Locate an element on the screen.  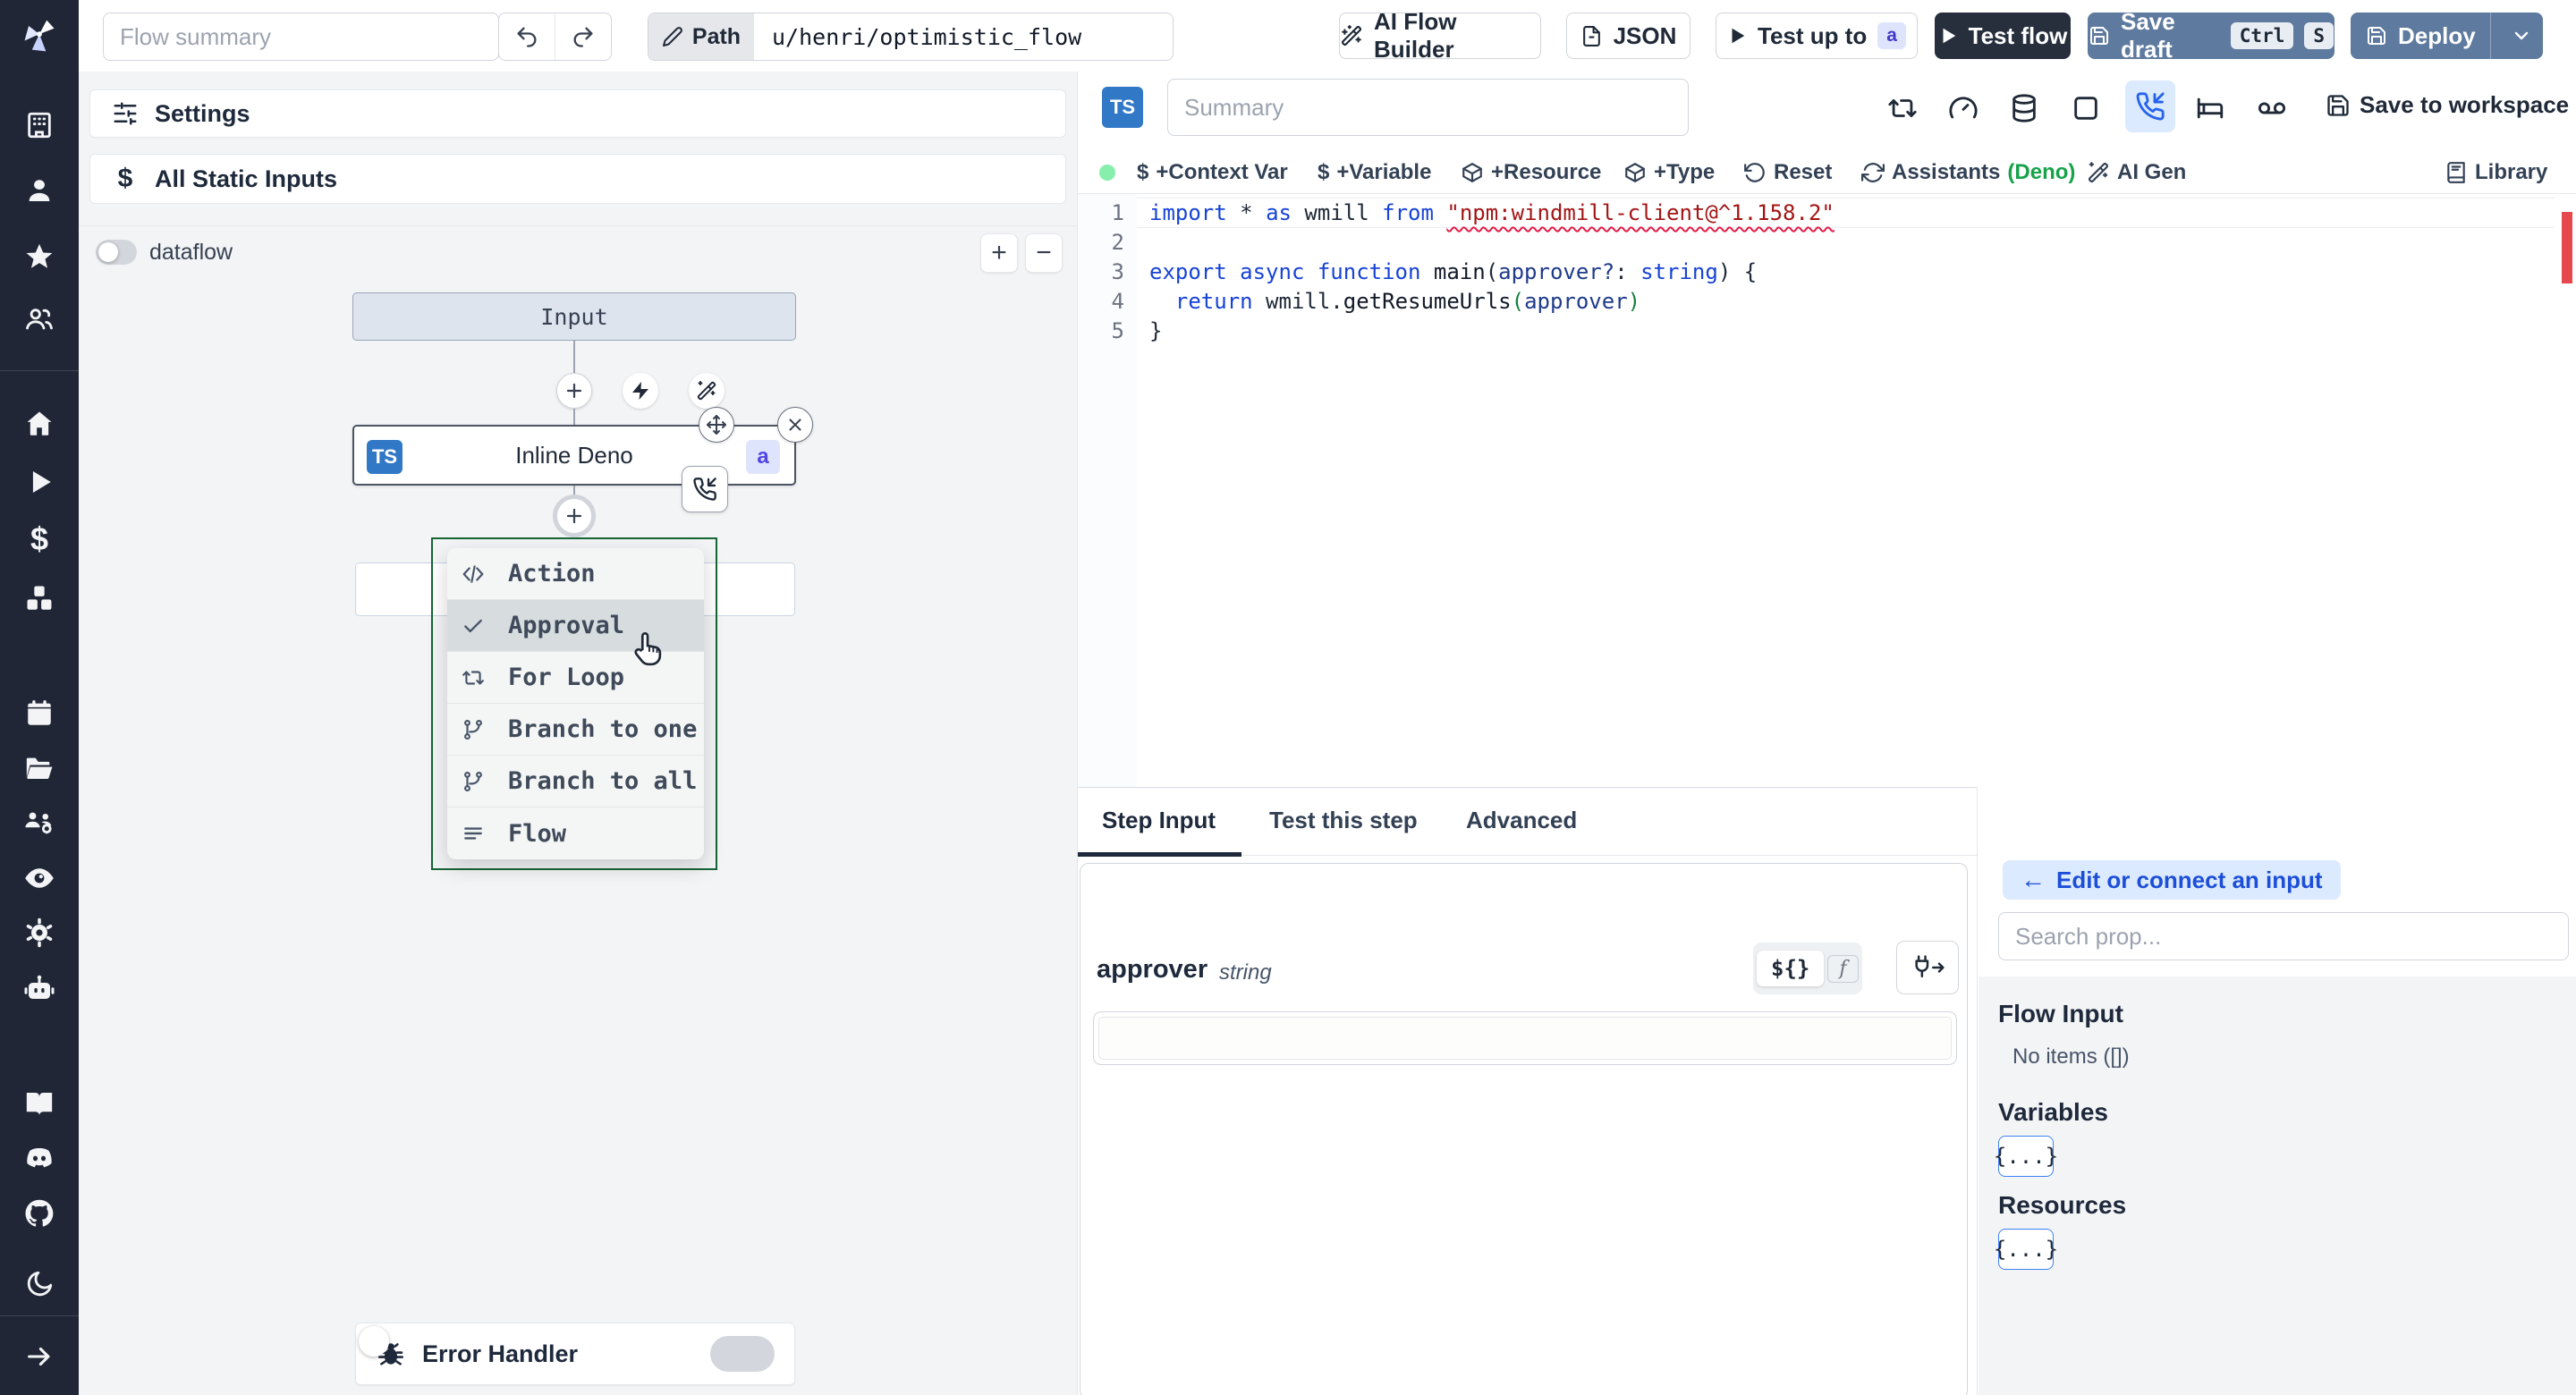
deploy-button: Deploy is located at coordinates (2421, 36).